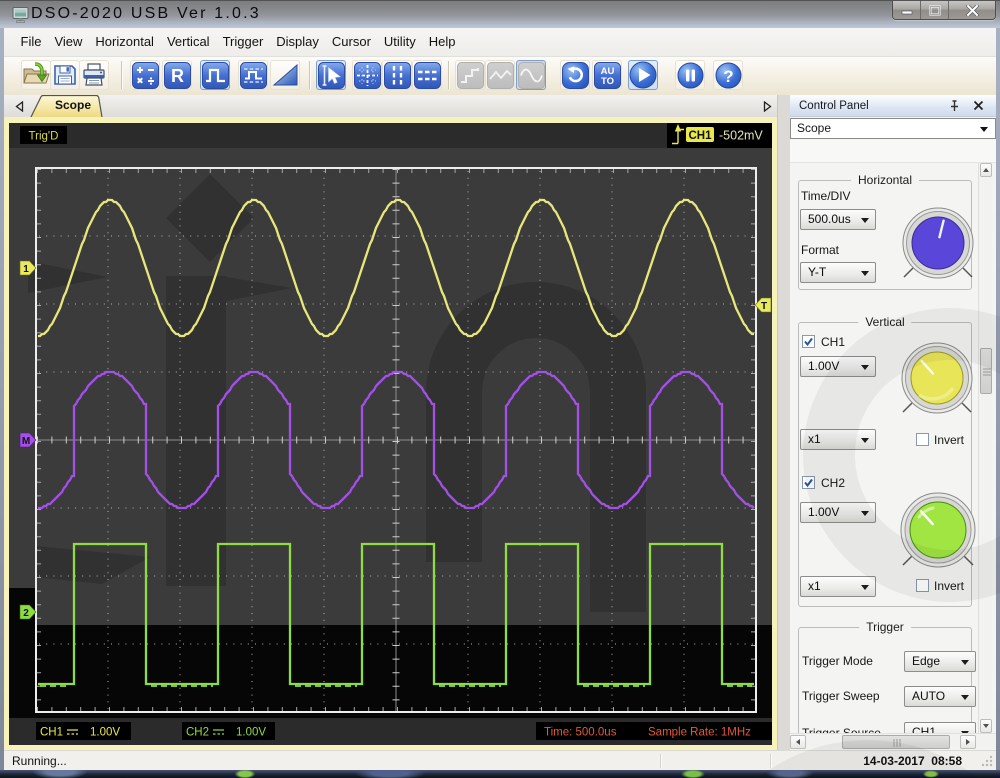  Describe the element at coordinates (26, 613) in the screenshot. I see `svg-text: 2` at that location.